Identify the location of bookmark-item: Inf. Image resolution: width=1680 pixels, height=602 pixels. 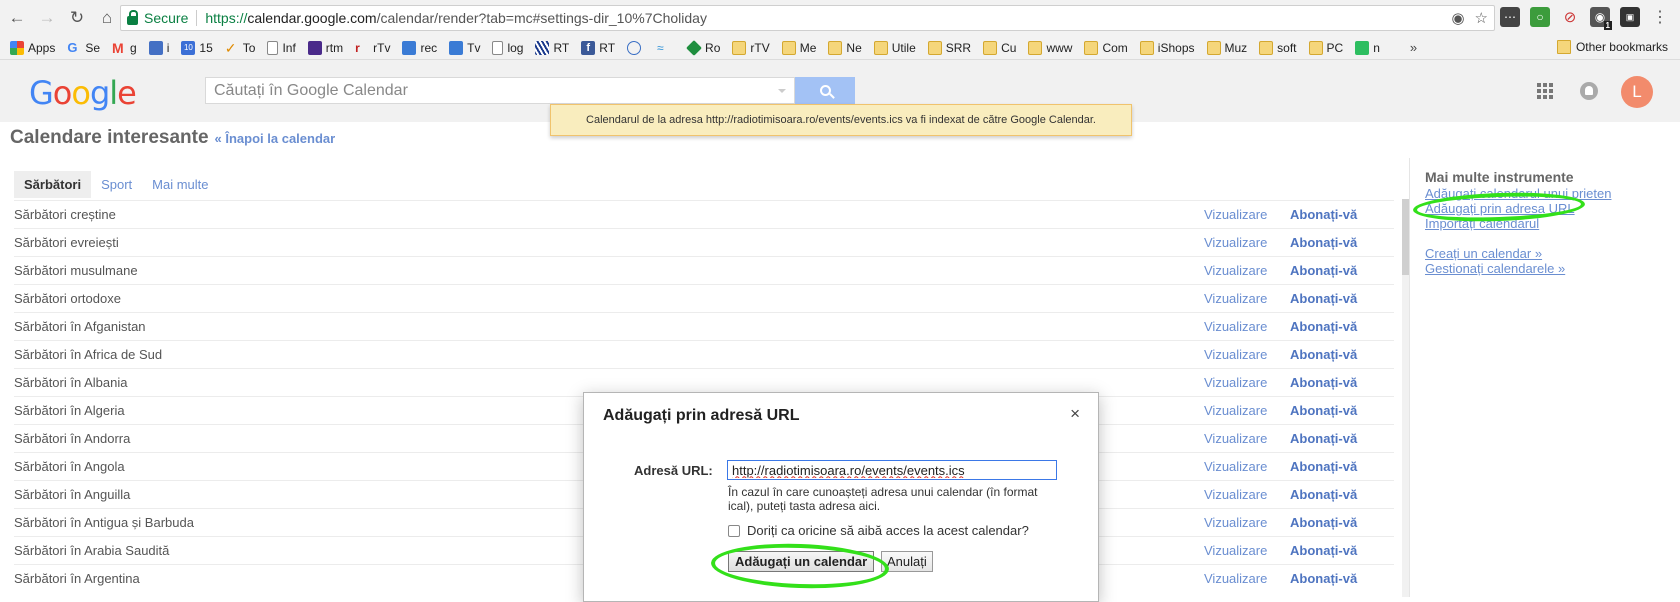
(281, 47).